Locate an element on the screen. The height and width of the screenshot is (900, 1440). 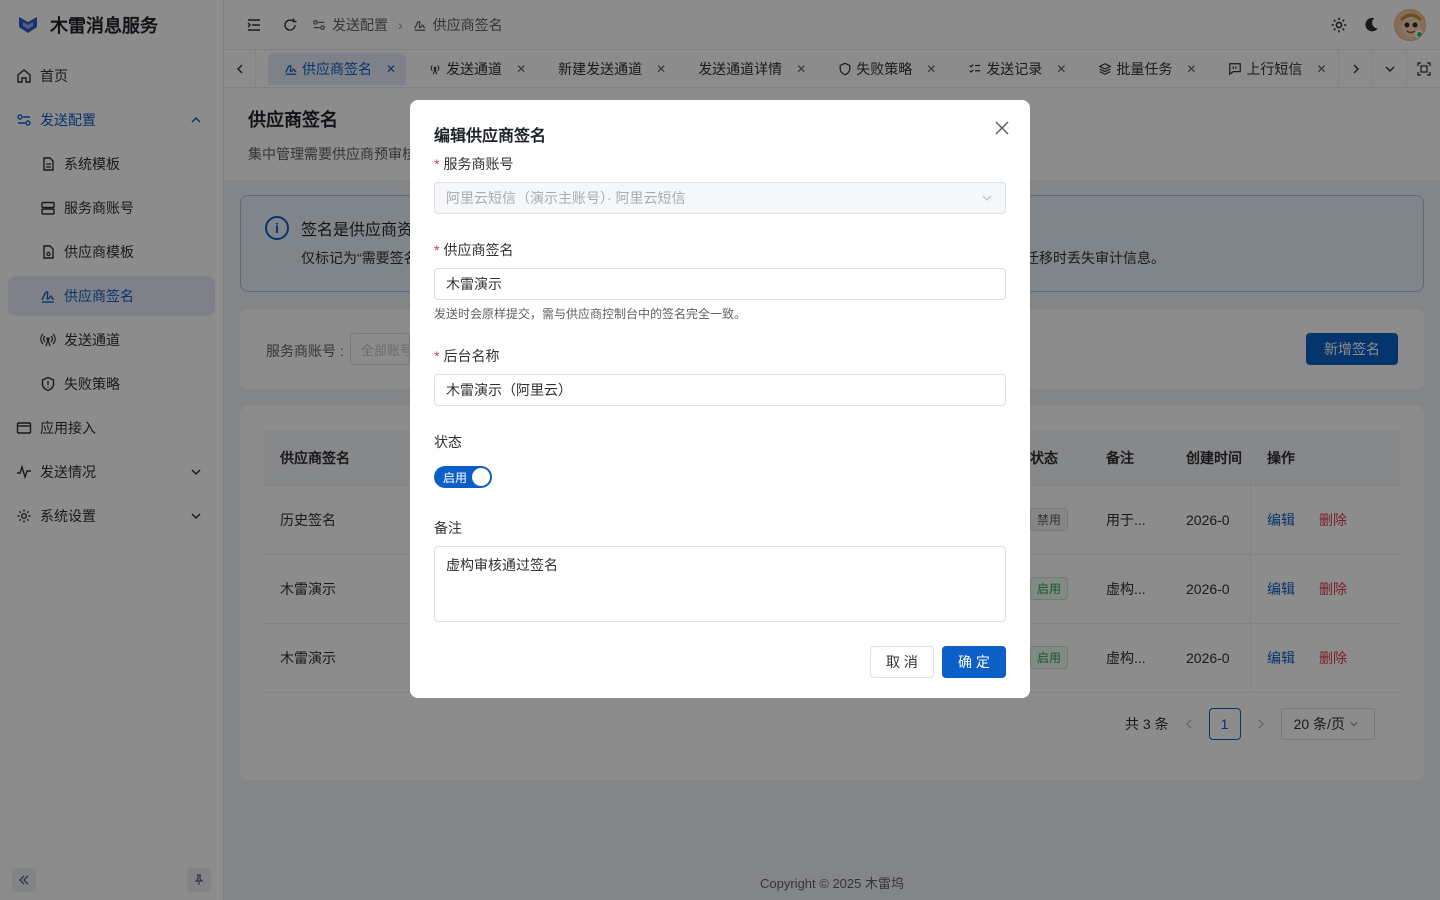
toggle-knob is located at coordinates (481, 477).